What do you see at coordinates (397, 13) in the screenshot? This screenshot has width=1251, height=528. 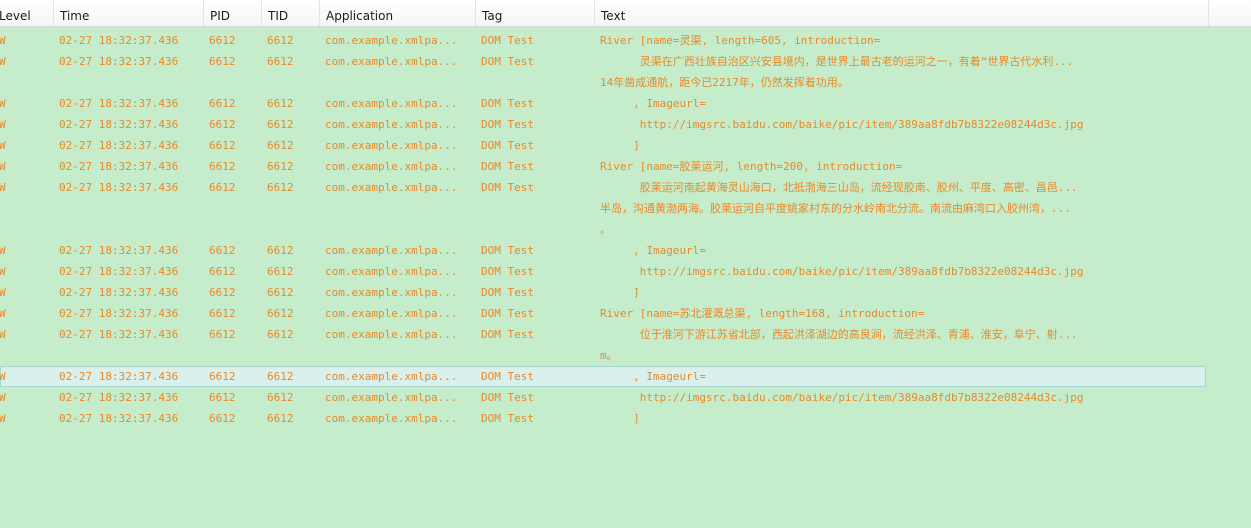 I see `column-header-application: Application` at bounding box center [397, 13].